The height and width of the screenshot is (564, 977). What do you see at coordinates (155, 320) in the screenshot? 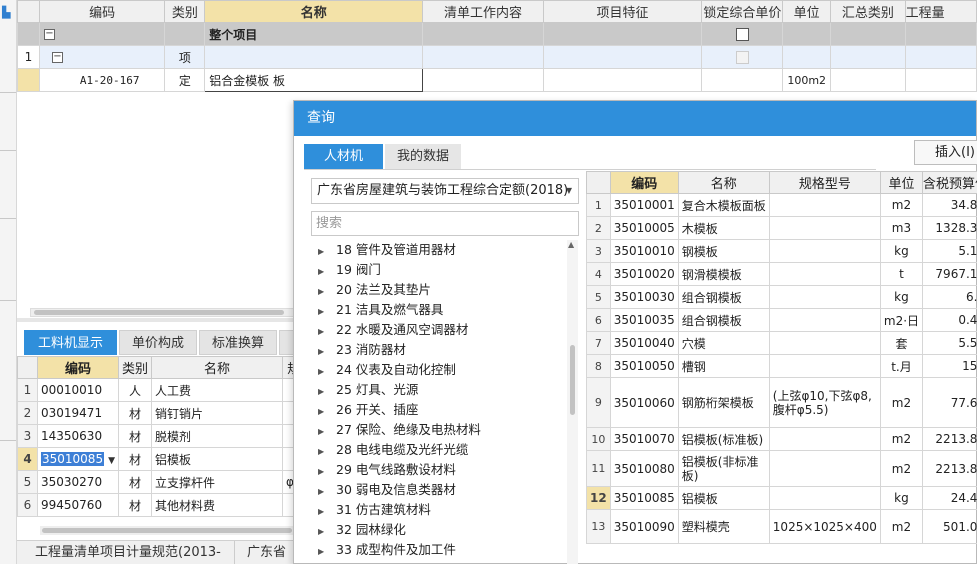
I see `splitter` at bounding box center [155, 320].